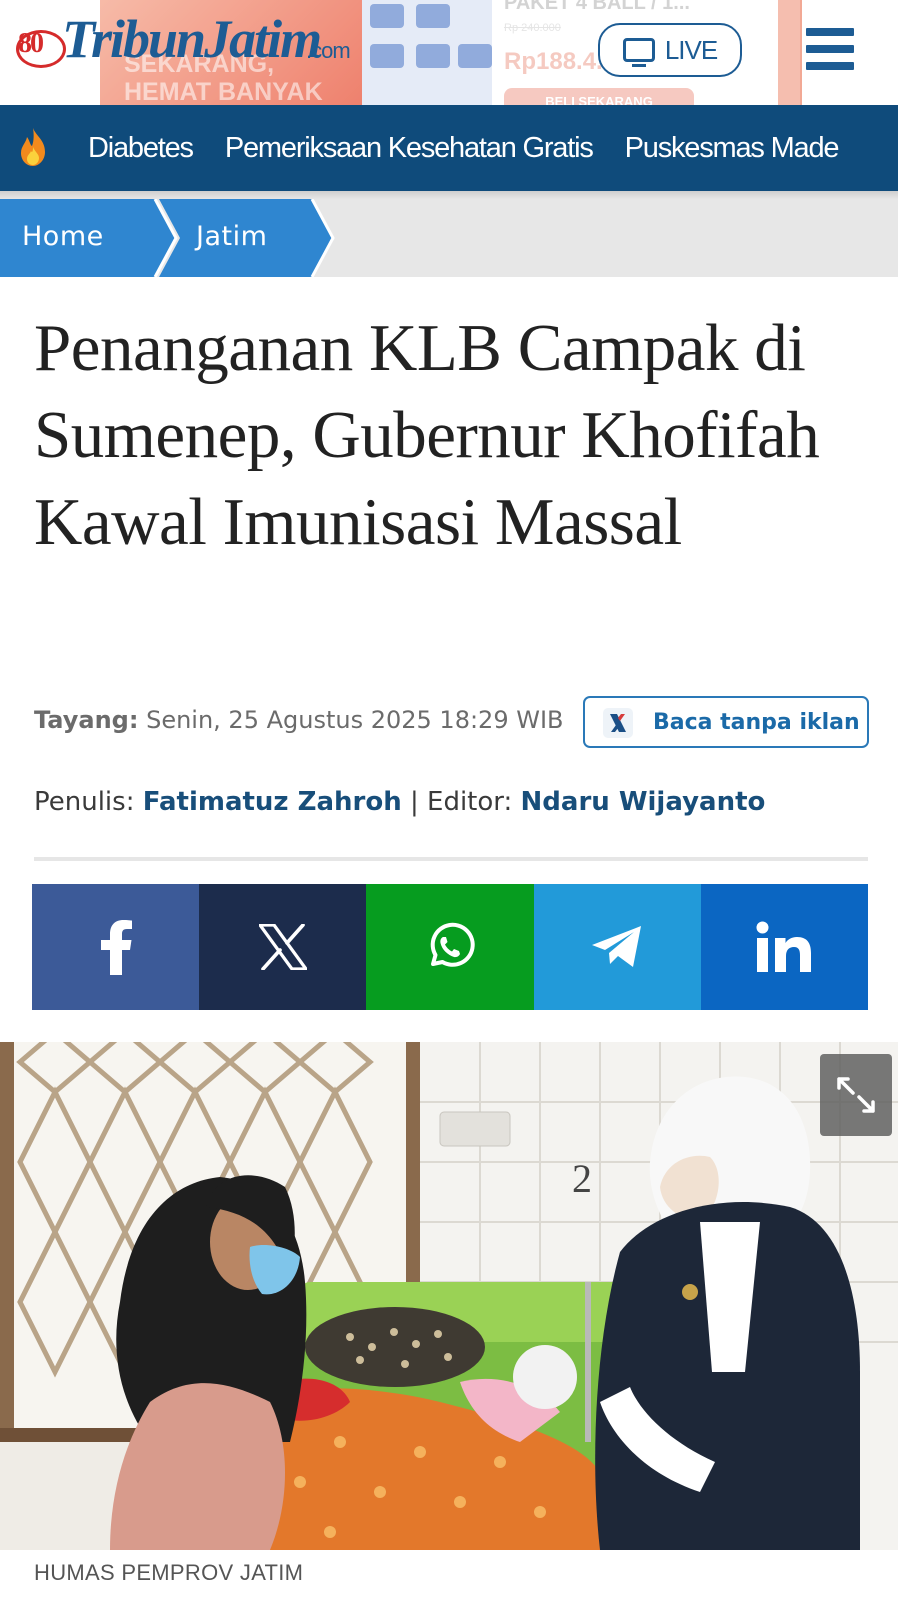 The image size is (898, 1600). Describe the element at coordinates (355, 720) in the screenshot. I see `published-date: Senin, 25 Agustus 2025 18:29 WIB` at that location.